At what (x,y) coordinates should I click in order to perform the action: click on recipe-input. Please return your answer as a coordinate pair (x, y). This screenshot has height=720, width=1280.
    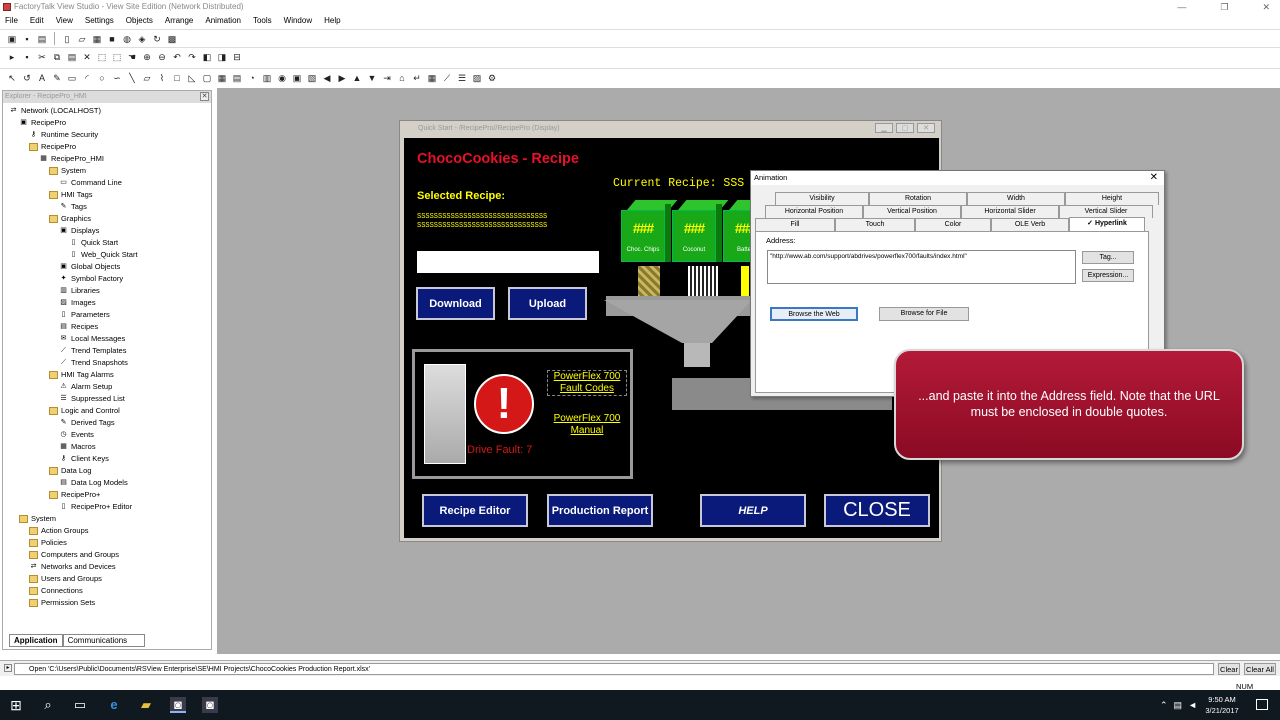
    Looking at the image, I should click on (508, 262).